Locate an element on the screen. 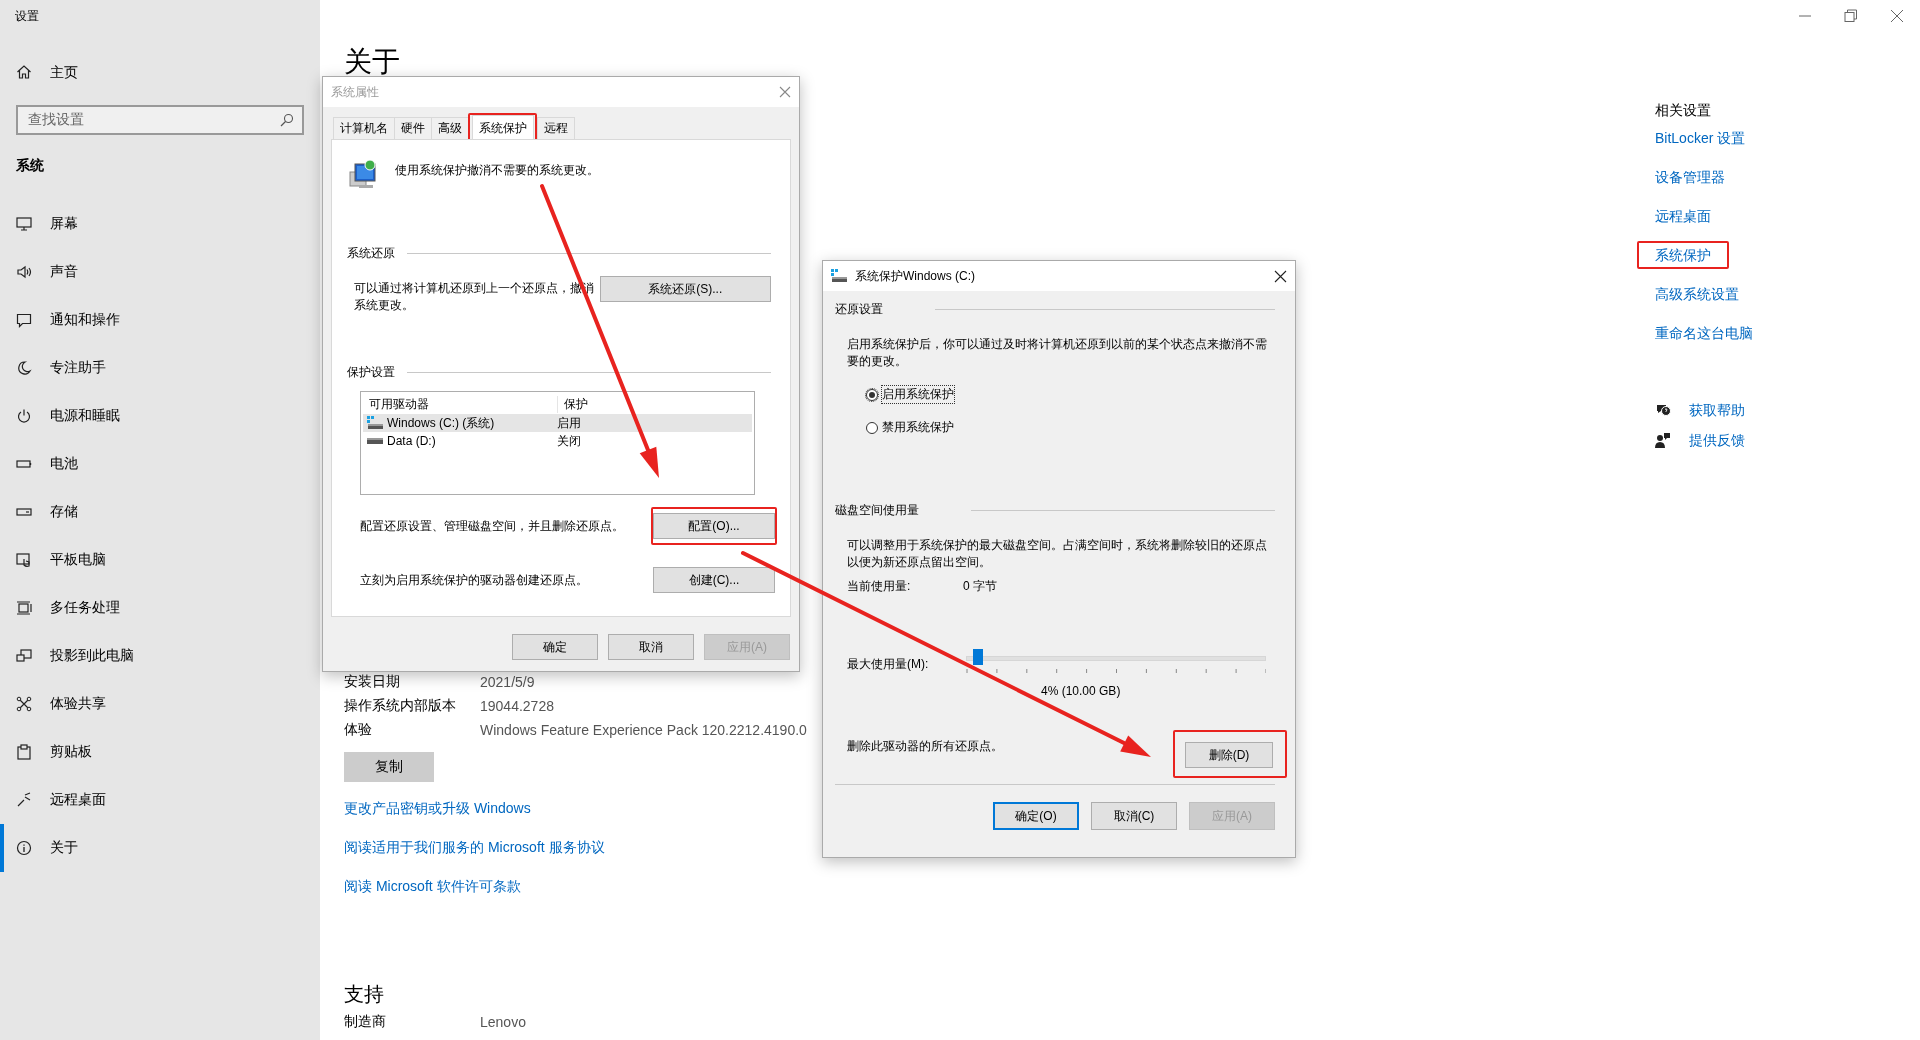 The height and width of the screenshot is (1040, 1920). search-field: 查找设置 is located at coordinates (160, 120).